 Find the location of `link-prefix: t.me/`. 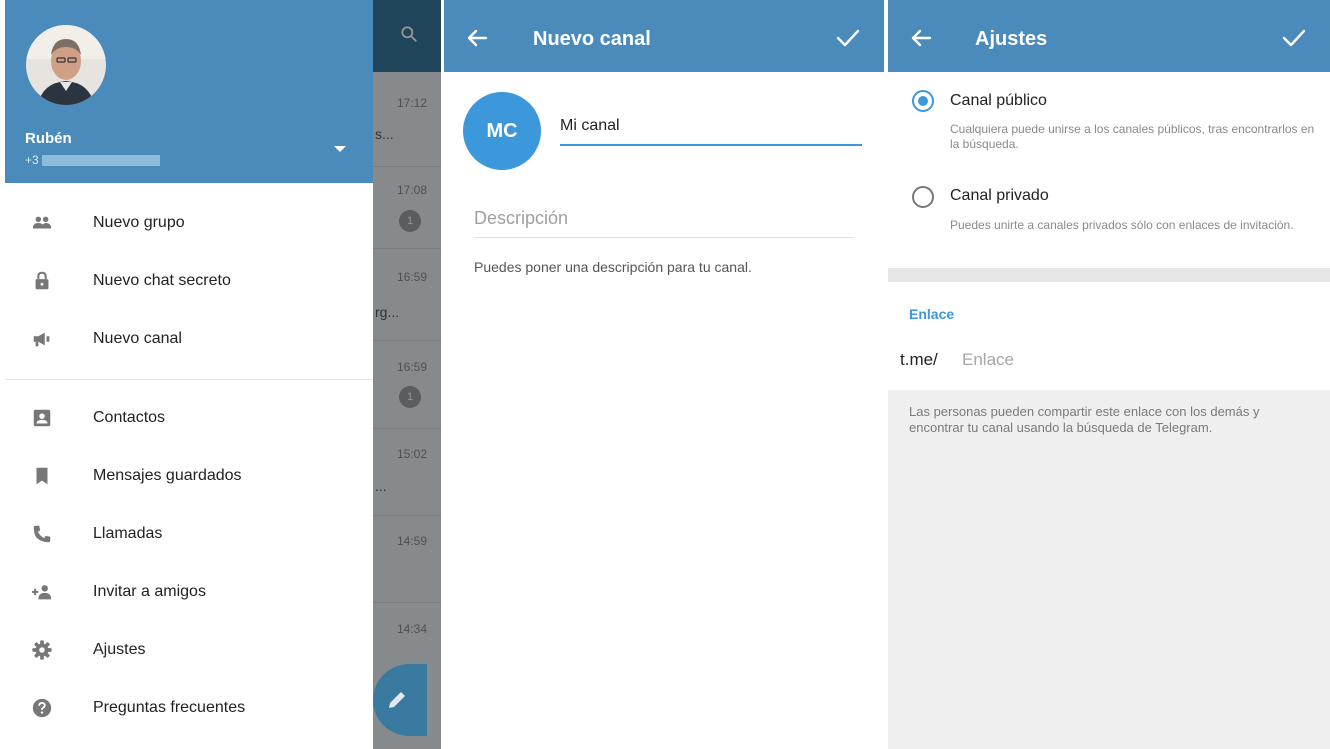

link-prefix: t.me/ is located at coordinates (919, 359).